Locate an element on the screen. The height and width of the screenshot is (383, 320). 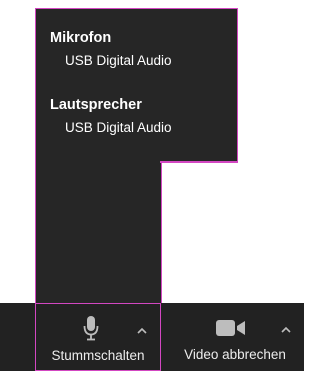
video-camera-icon is located at coordinates (230, 328).